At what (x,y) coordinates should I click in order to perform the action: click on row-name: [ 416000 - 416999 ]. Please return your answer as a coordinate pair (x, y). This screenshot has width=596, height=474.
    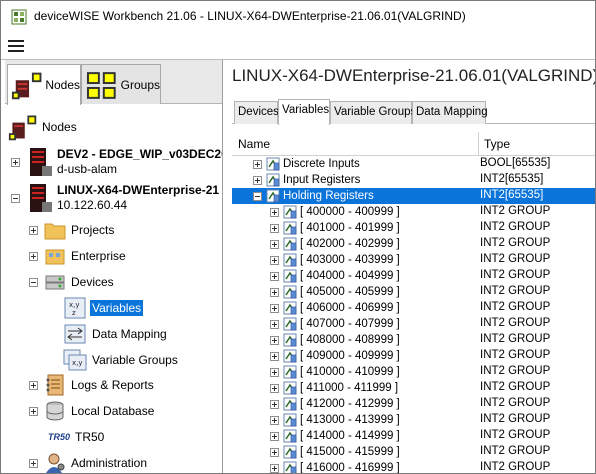
    Looking at the image, I should click on (350, 468).